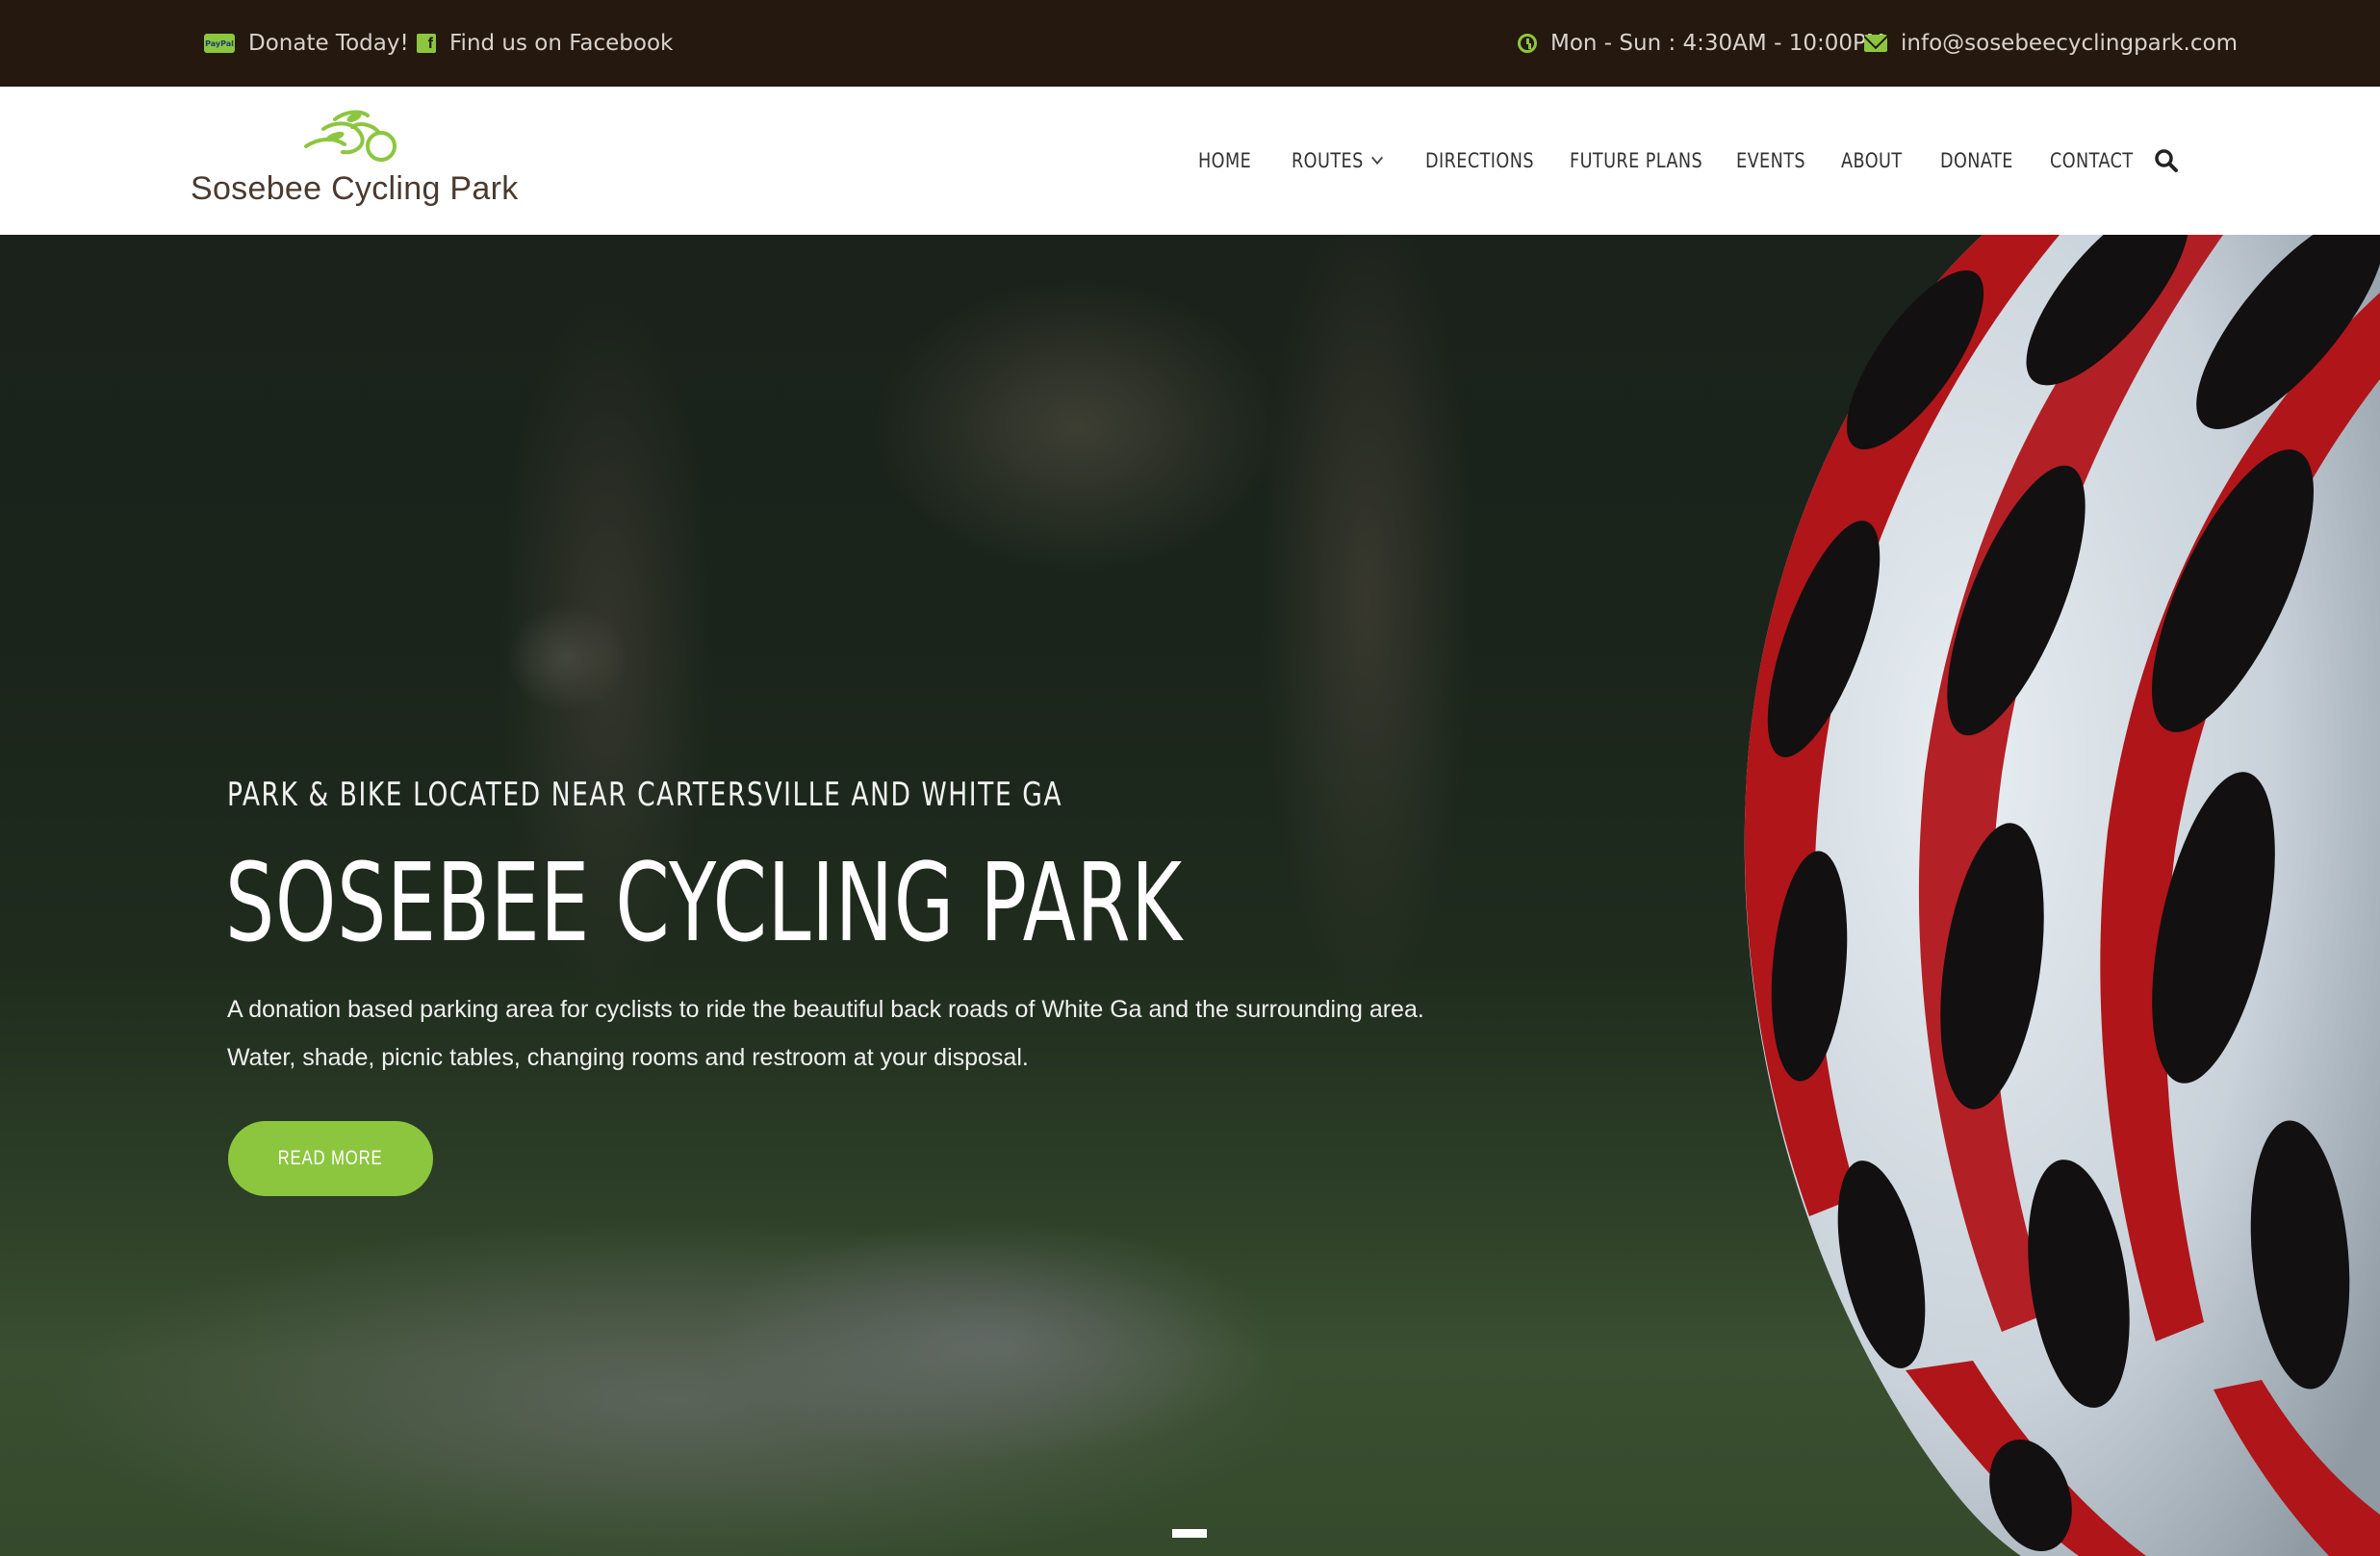 The height and width of the screenshot is (1556, 2380). I want to click on nav-directions: DIRECTIONS, so click(1480, 161).